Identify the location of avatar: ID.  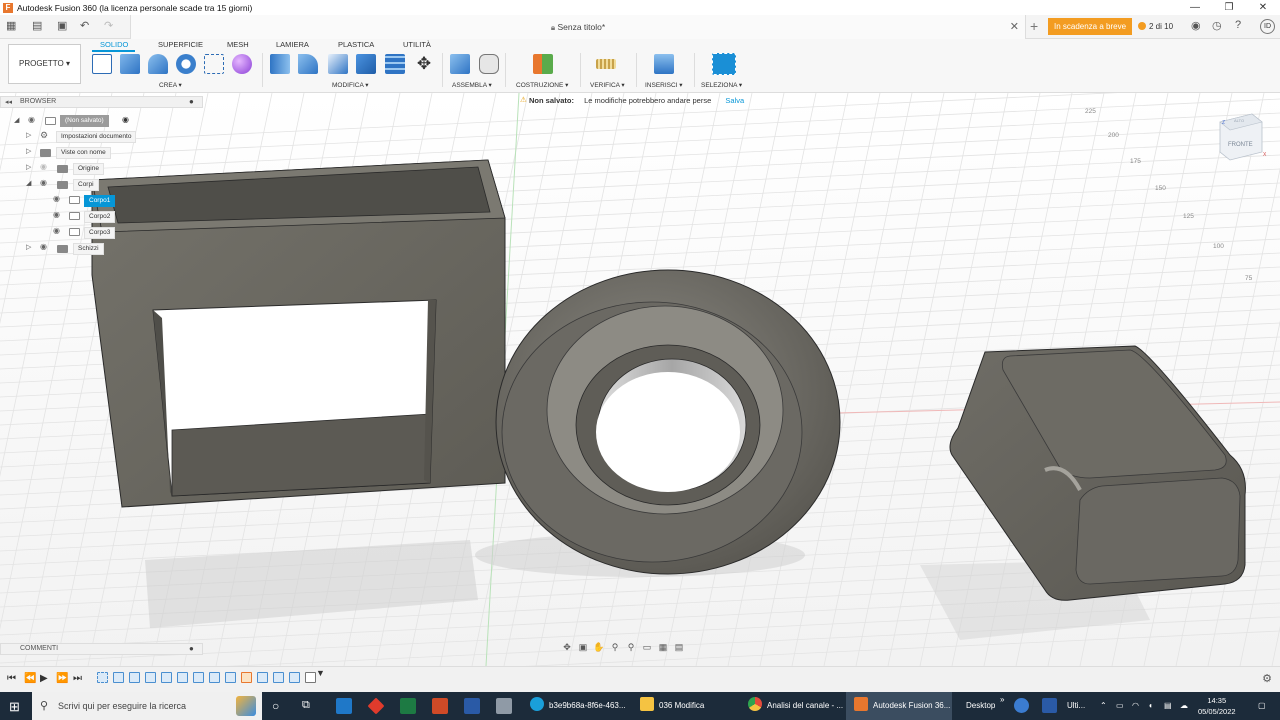
(1267, 26).